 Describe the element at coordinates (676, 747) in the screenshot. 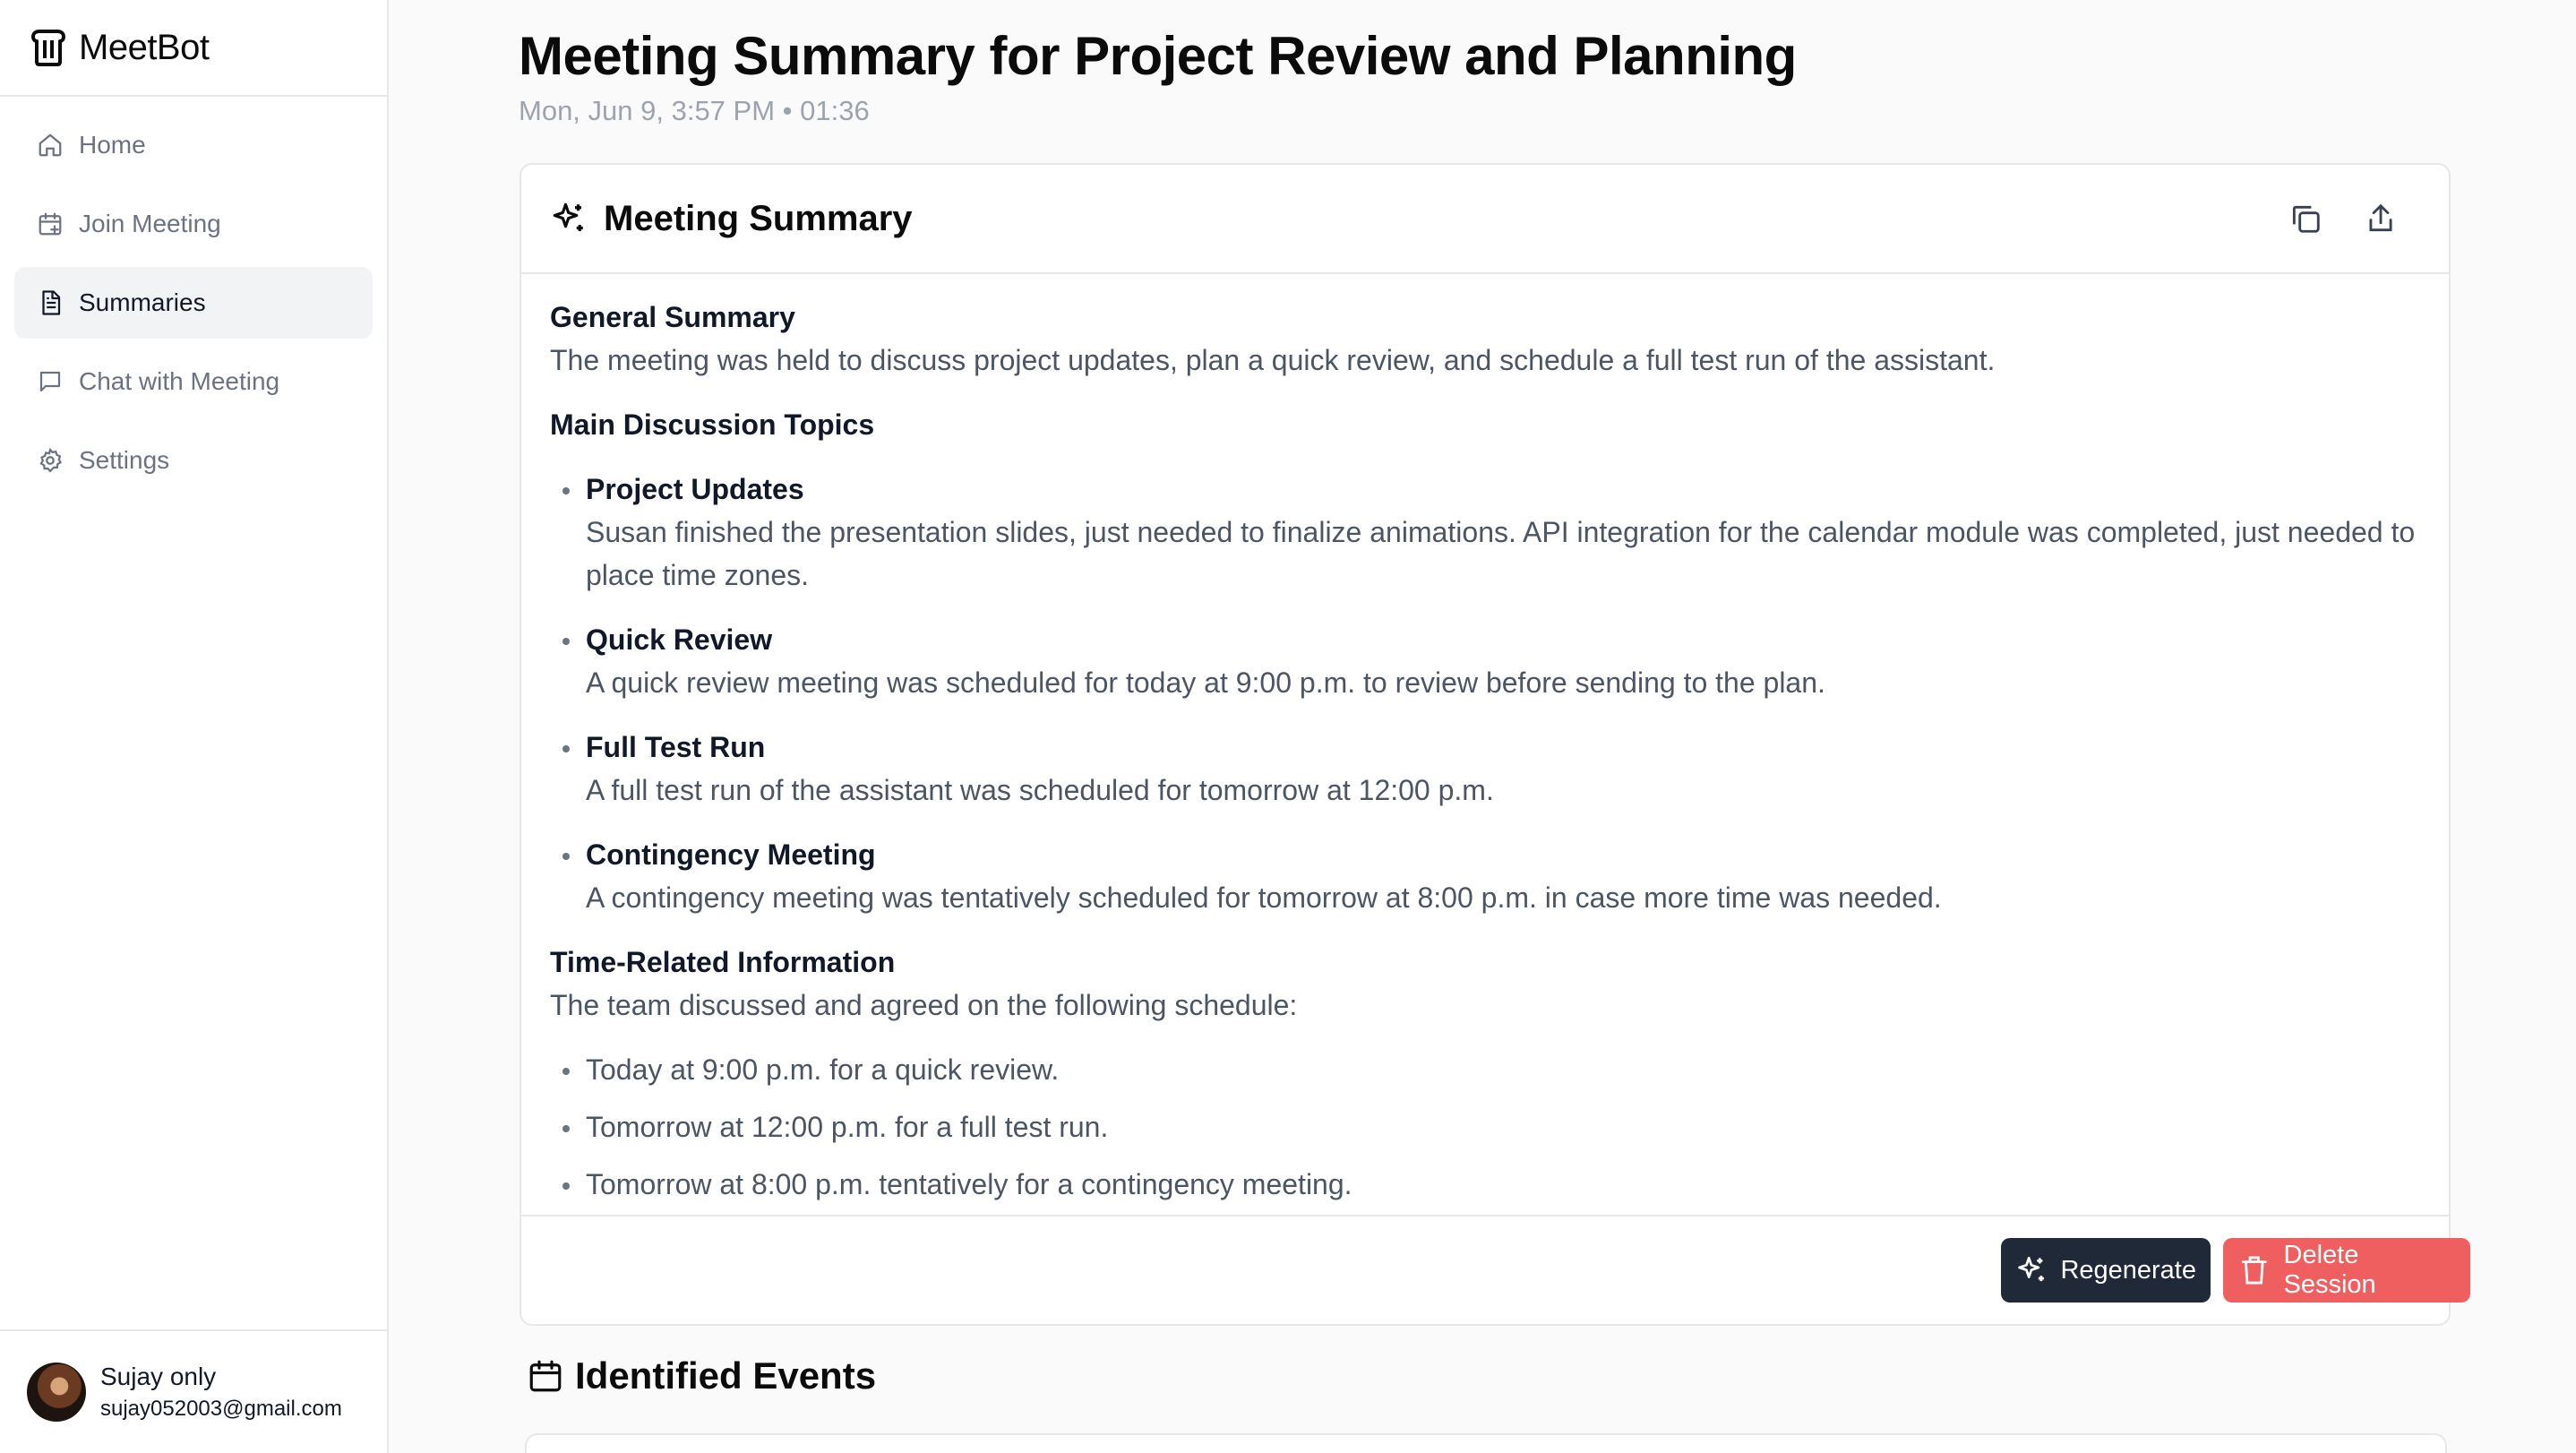

I see `topic-title: Full Test Run` at that location.